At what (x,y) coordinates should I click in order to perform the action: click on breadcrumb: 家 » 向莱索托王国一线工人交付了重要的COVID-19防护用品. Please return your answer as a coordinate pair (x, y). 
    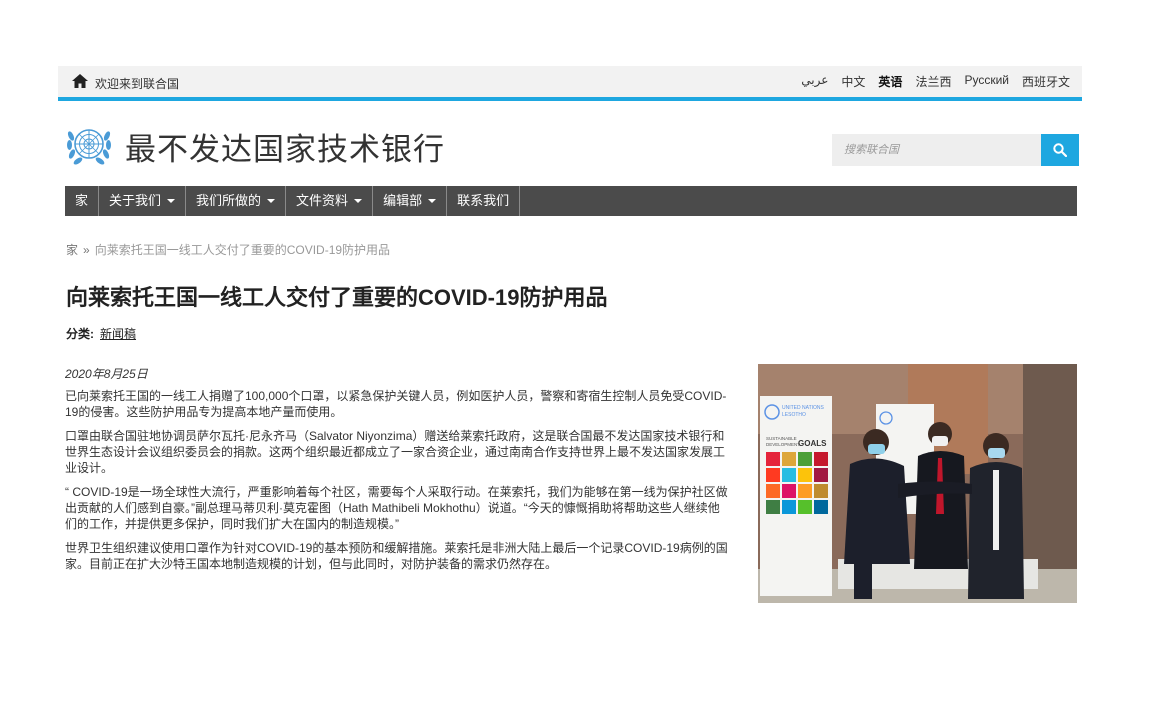
    Looking at the image, I should click on (228, 249).